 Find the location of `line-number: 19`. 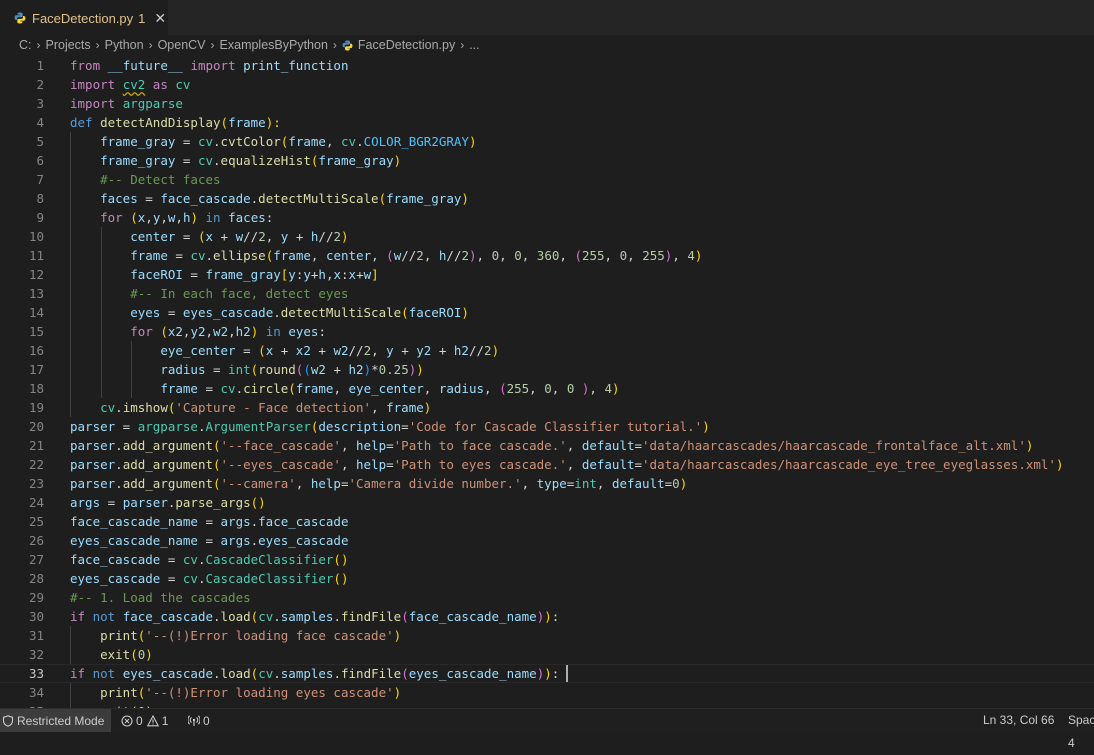

line-number: 19 is located at coordinates (36, 407).